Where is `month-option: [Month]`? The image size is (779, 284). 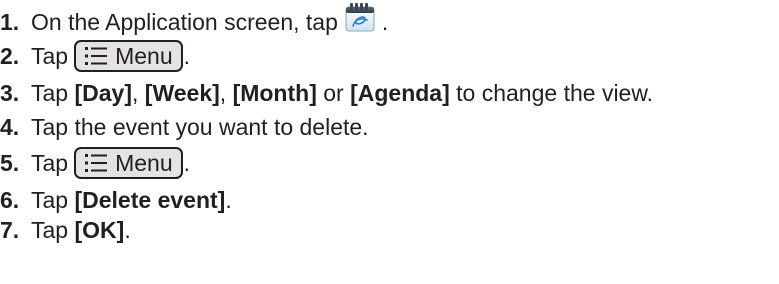
month-option: [Month] is located at coordinates (274, 92).